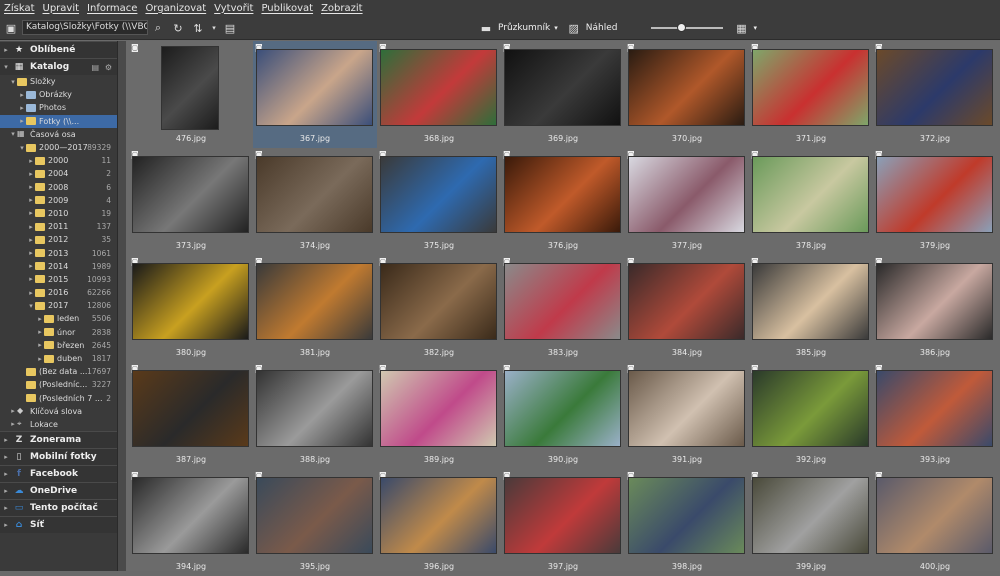  I want to click on photo-tile: ◙ 390.jpg, so click(563, 415).